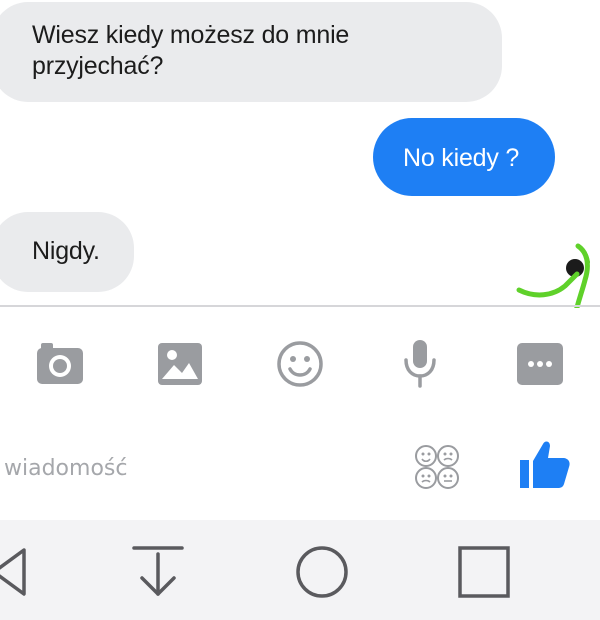  Describe the element at coordinates (300, 306) in the screenshot. I see `composer-divider` at that location.